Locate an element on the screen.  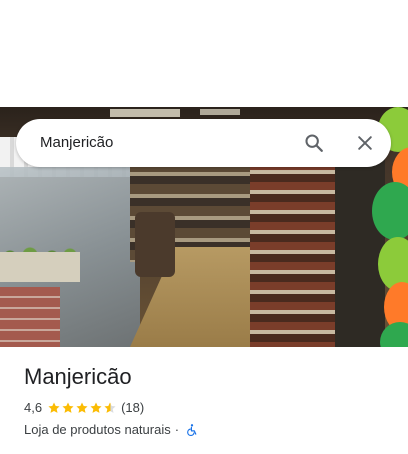
review-count: (18) is located at coordinates (132, 408).